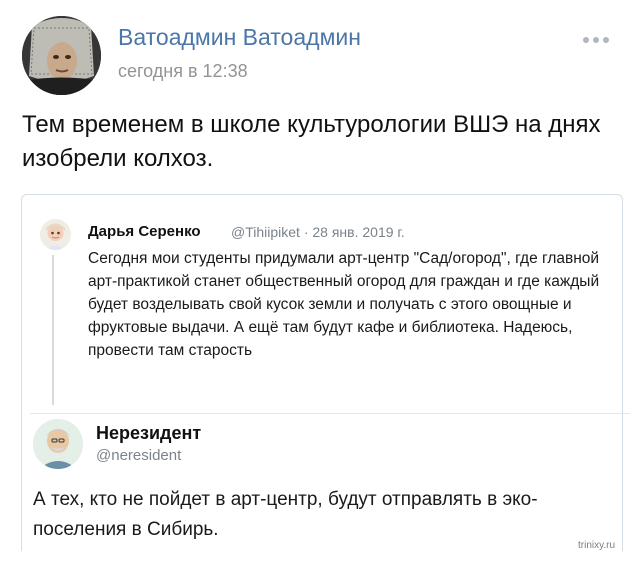 The height and width of the screenshot is (561, 640). I want to click on thread-line, so click(53, 330).